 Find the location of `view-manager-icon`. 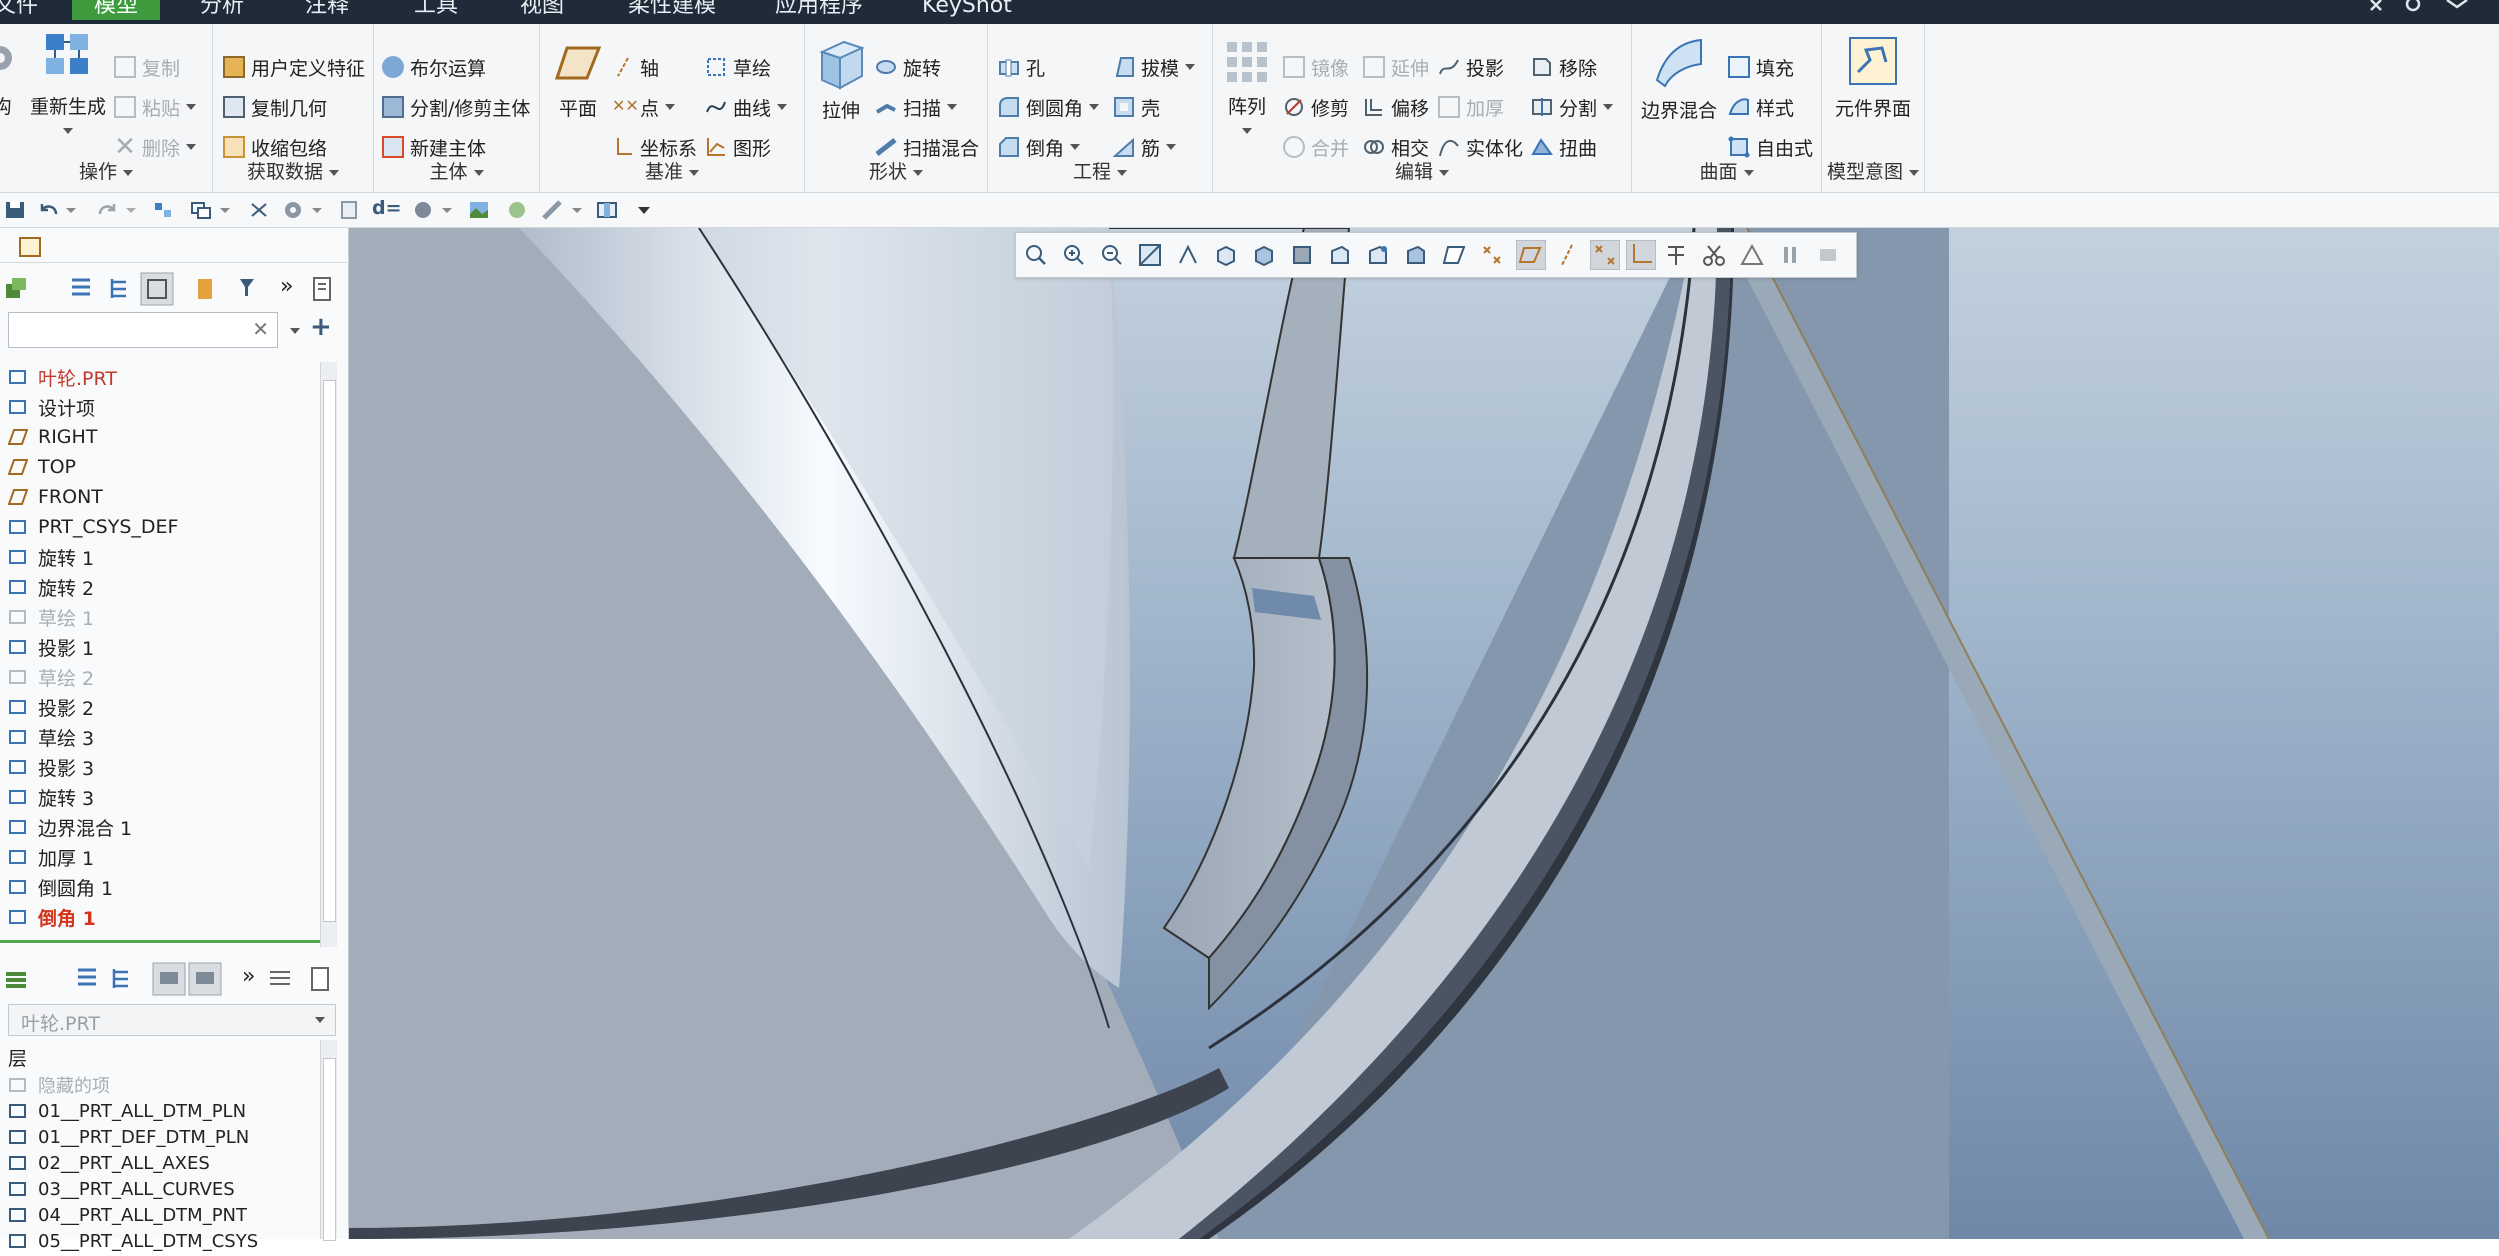

view-manager-icon is located at coordinates (1188, 255).